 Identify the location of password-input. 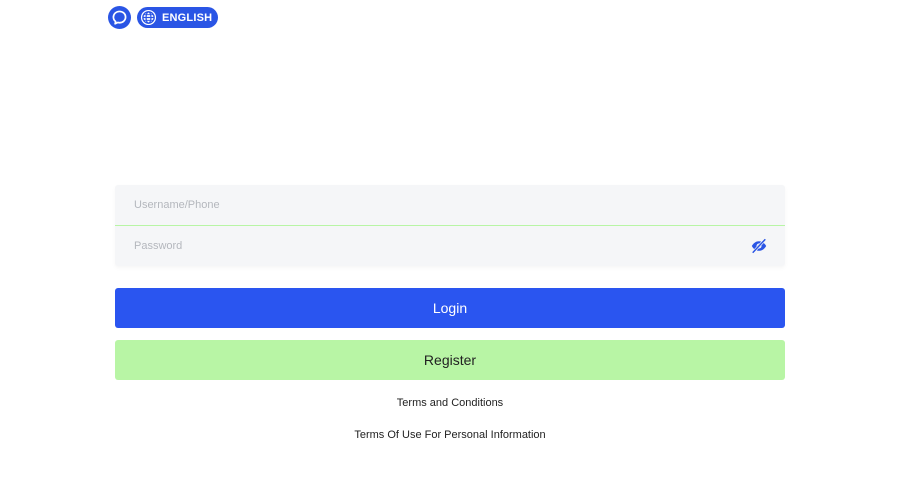
(450, 246).